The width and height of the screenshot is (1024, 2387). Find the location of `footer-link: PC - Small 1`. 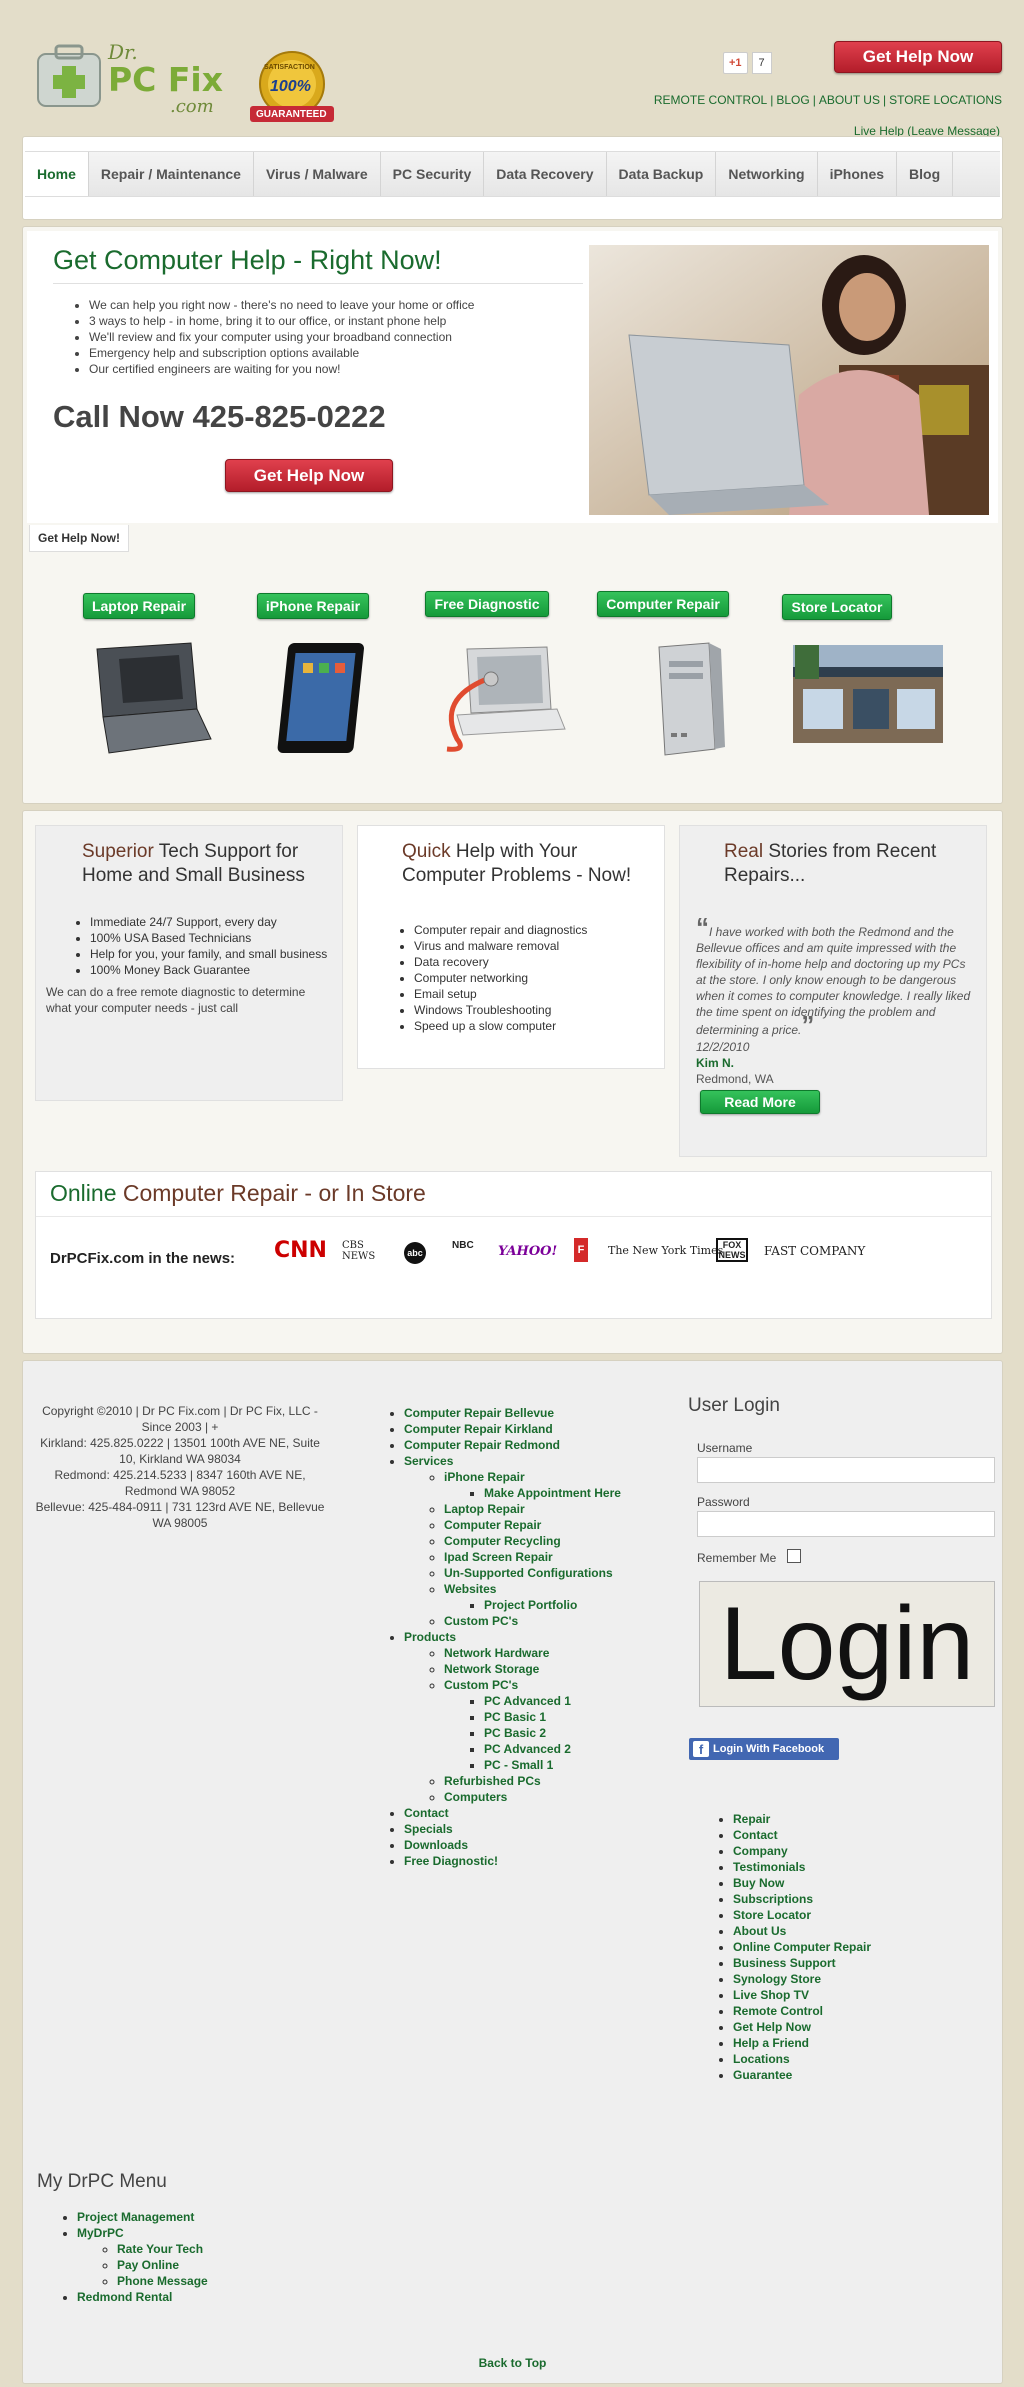

footer-link: PC - Small 1 is located at coordinates (518, 1765).